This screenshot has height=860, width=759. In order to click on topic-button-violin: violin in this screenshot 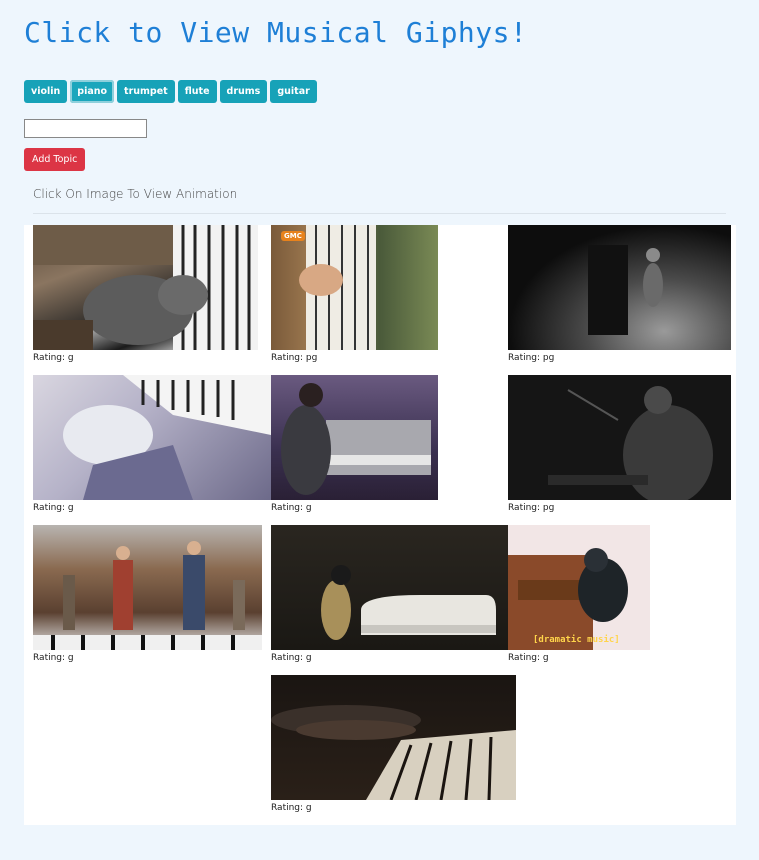, I will do `click(46, 91)`.